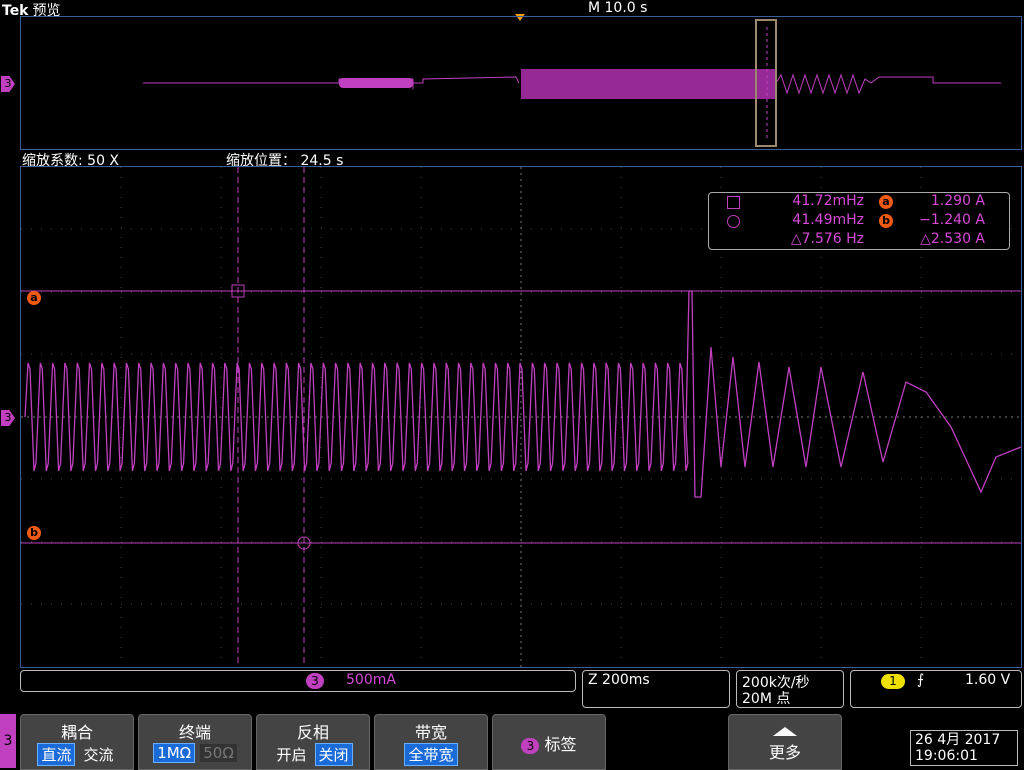 The image size is (1024, 770). I want to click on label-channel-badge: 3, so click(530, 746).